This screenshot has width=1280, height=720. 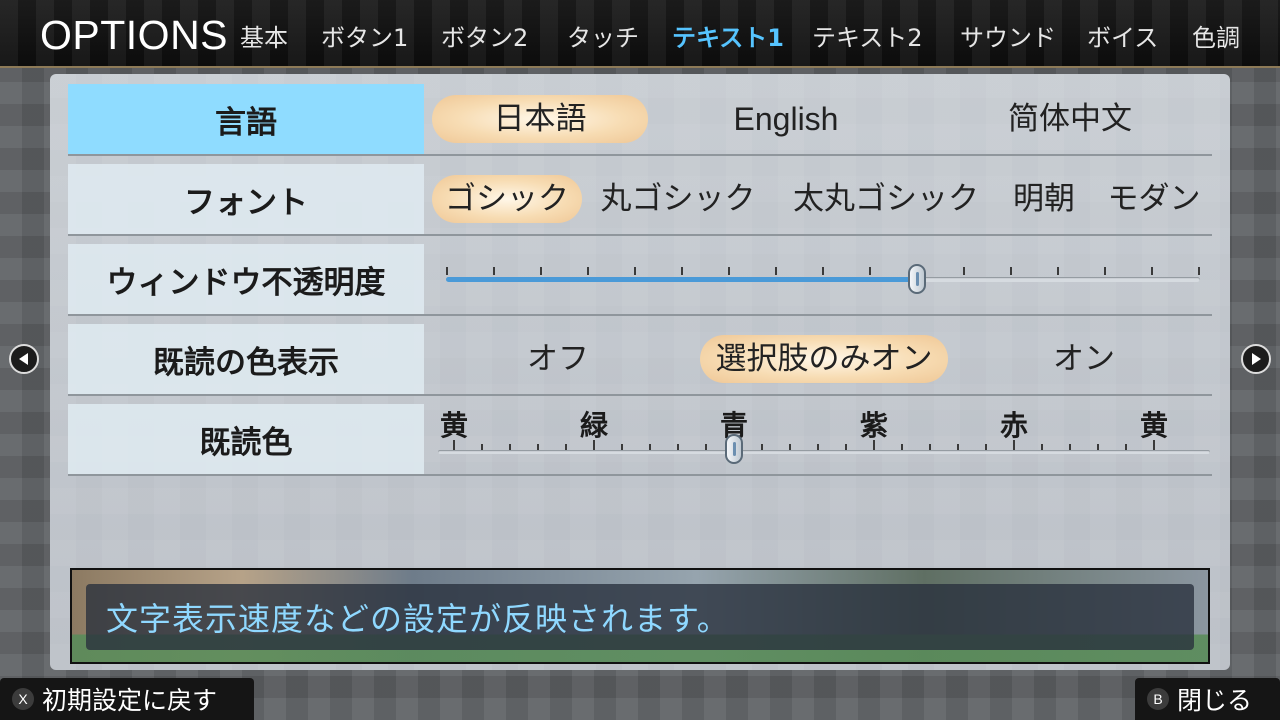 What do you see at coordinates (1070, 119) in the screenshot?
I see `language-option-chinese: 简体中文` at bounding box center [1070, 119].